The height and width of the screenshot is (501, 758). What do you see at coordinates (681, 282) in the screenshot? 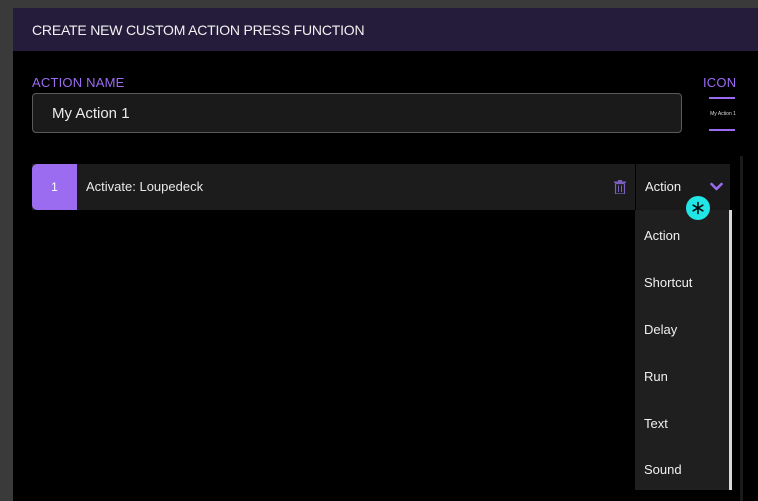
I see `dropdown-option-shortcut: Shortcut` at bounding box center [681, 282].